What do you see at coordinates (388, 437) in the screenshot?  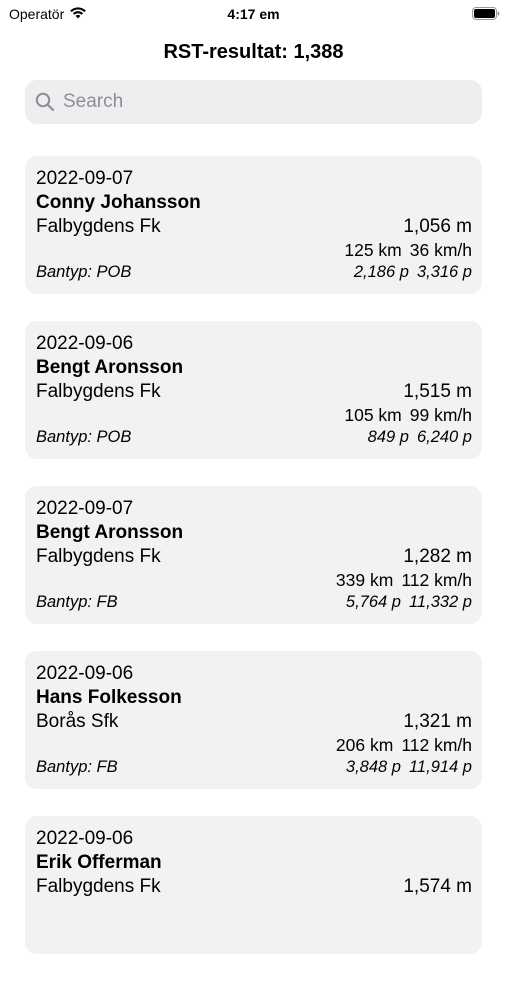 I see `result-points-1: 849 p` at bounding box center [388, 437].